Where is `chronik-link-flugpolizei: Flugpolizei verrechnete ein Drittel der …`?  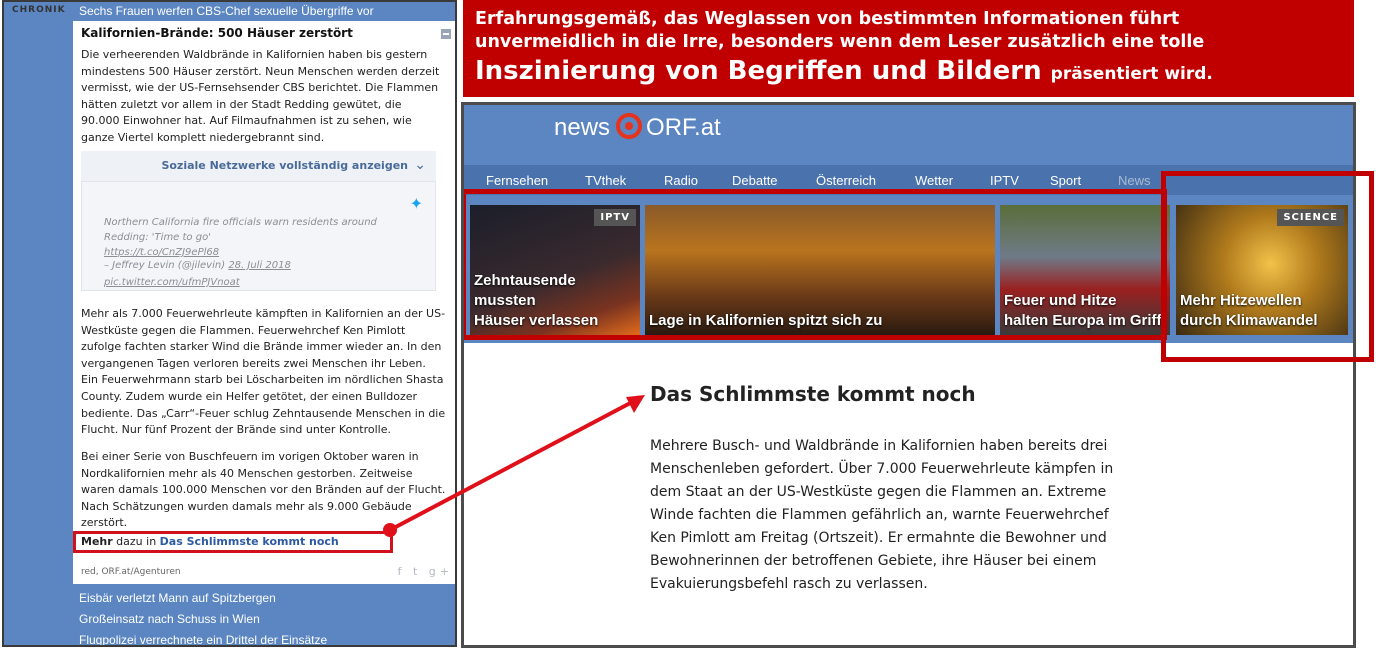 chronik-link-flugpolizei: Flugpolizei verrechnete ein Drittel der … is located at coordinates (203, 639).